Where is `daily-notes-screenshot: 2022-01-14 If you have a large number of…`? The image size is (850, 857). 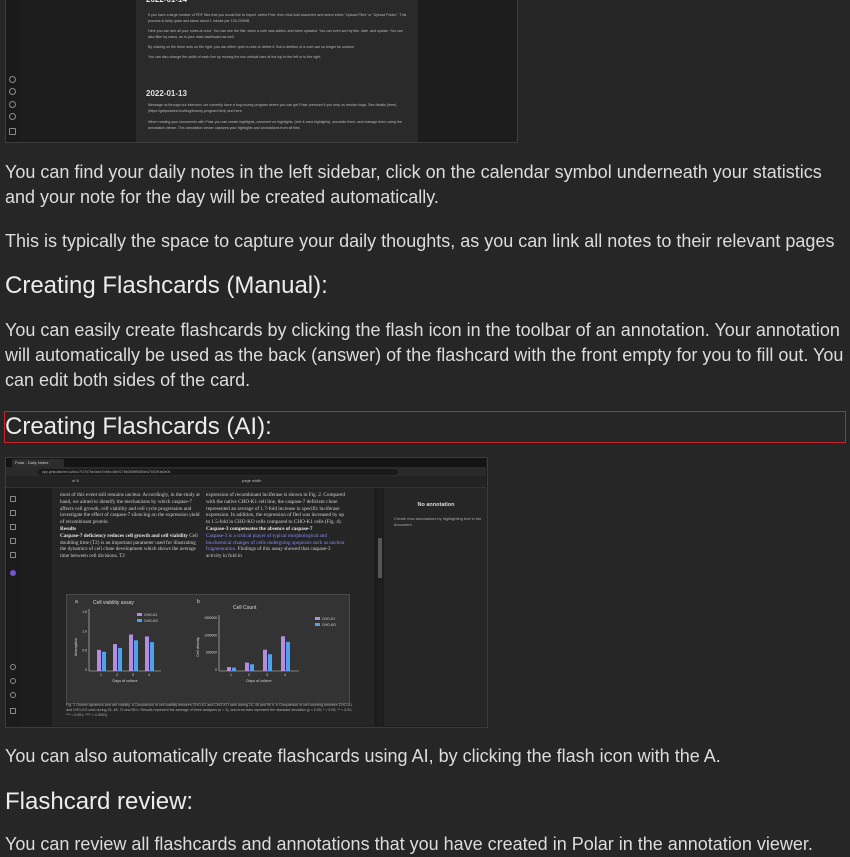
daily-notes-screenshot: 2022-01-14 If you have a large number of… is located at coordinates (261, 71).